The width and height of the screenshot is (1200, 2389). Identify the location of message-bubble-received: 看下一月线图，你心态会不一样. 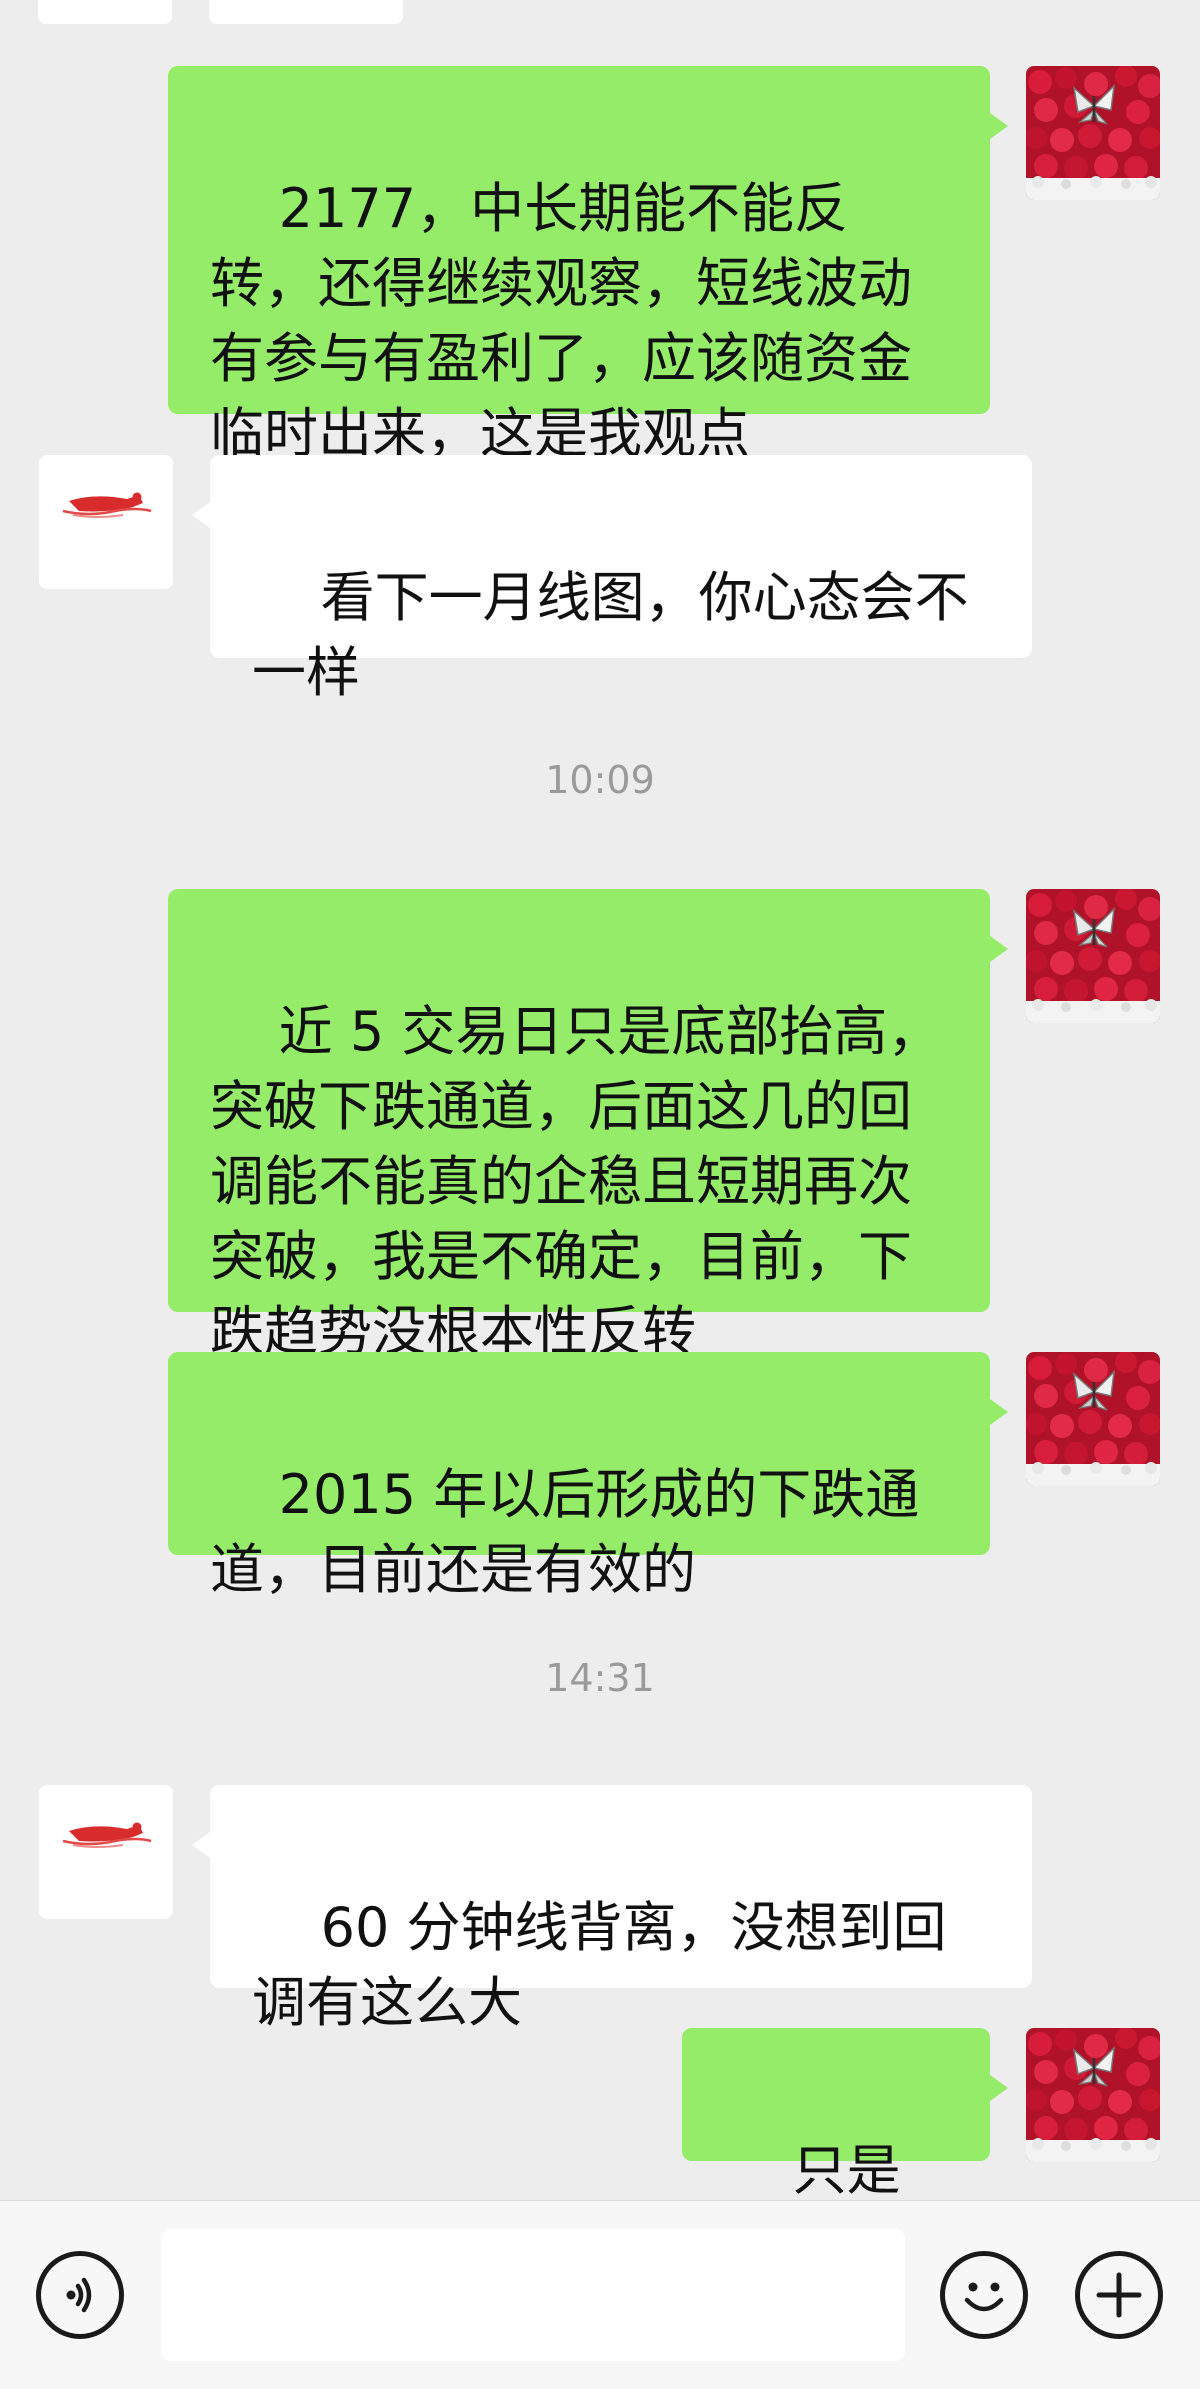
(612, 579).